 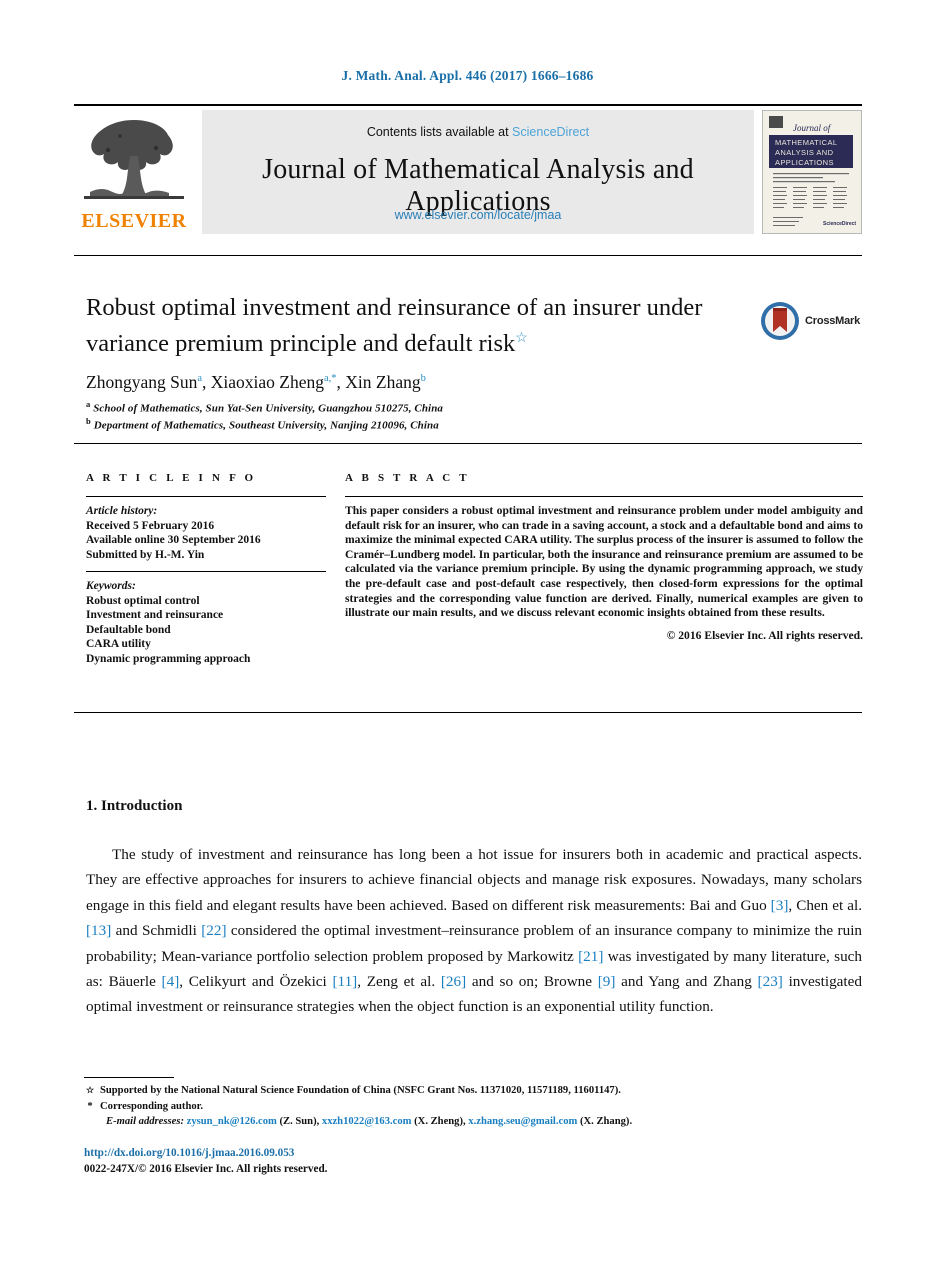 I want to click on crossmark-badge: CrossMark, so click(x=815, y=321).